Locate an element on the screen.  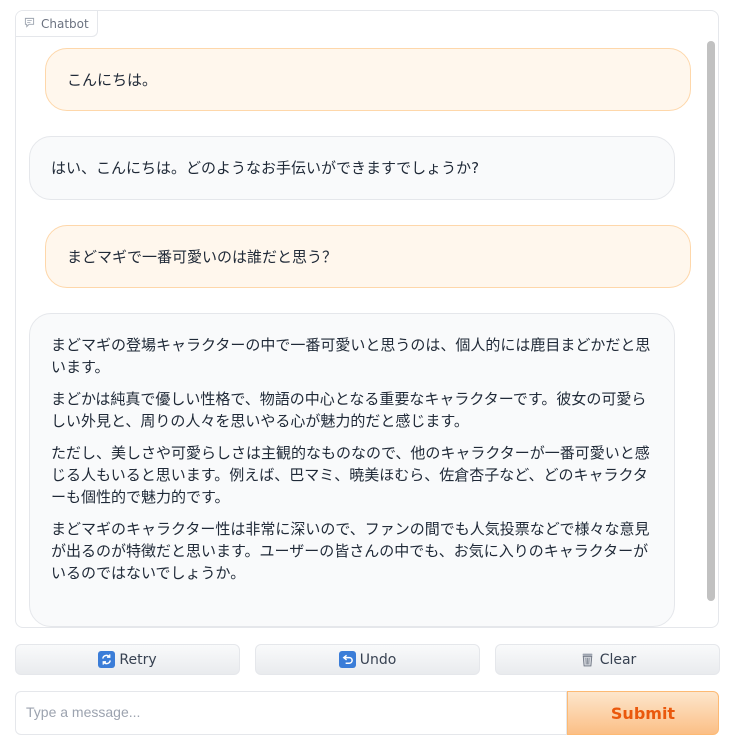
retry-arrows-icon is located at coordinates (107, 659).